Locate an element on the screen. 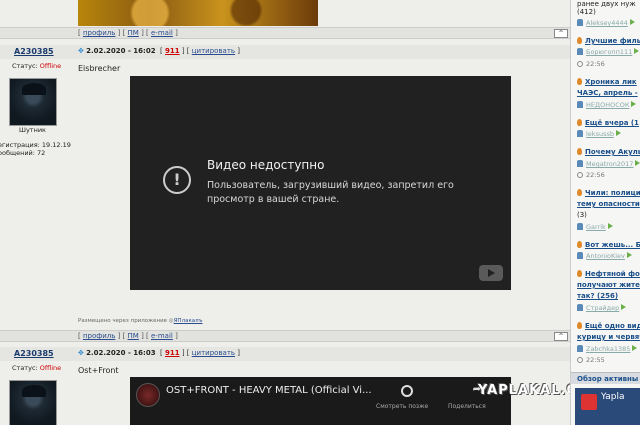 The image size is (640, 425). sidebar-item-text: Zabchka1385 is located at coordinates (608, 349).